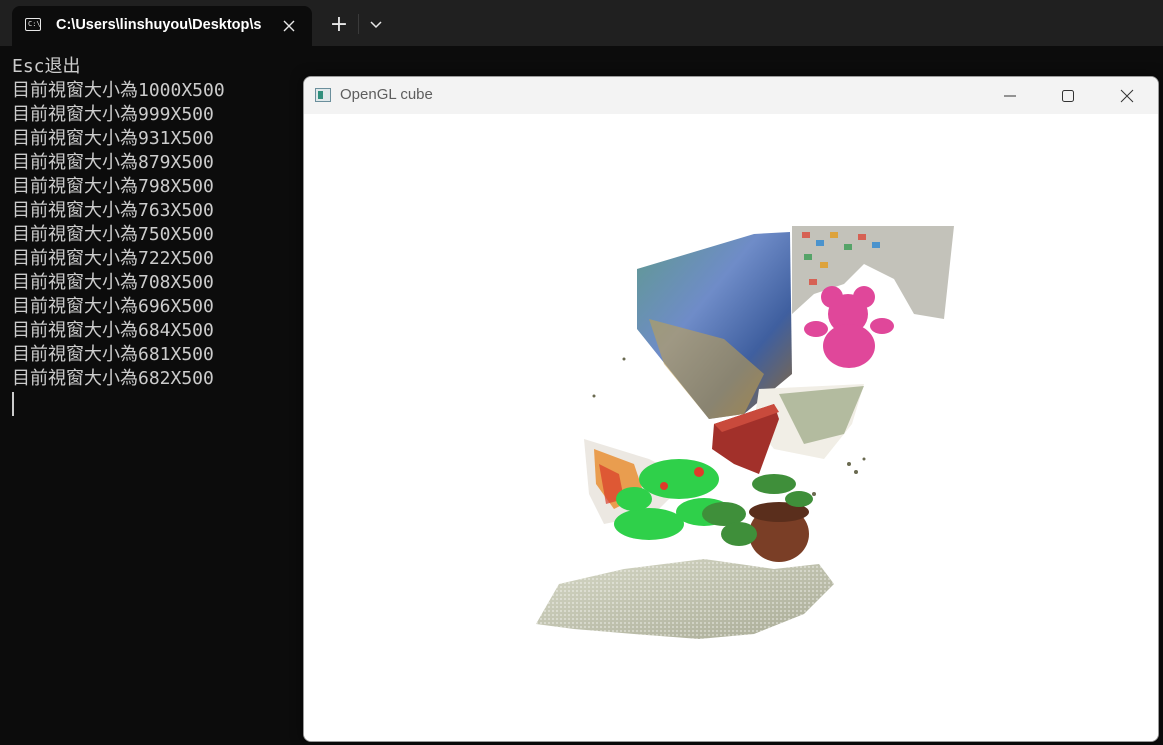  I want to click on window-titlebar: OpenGL cube, so click(731, 95).